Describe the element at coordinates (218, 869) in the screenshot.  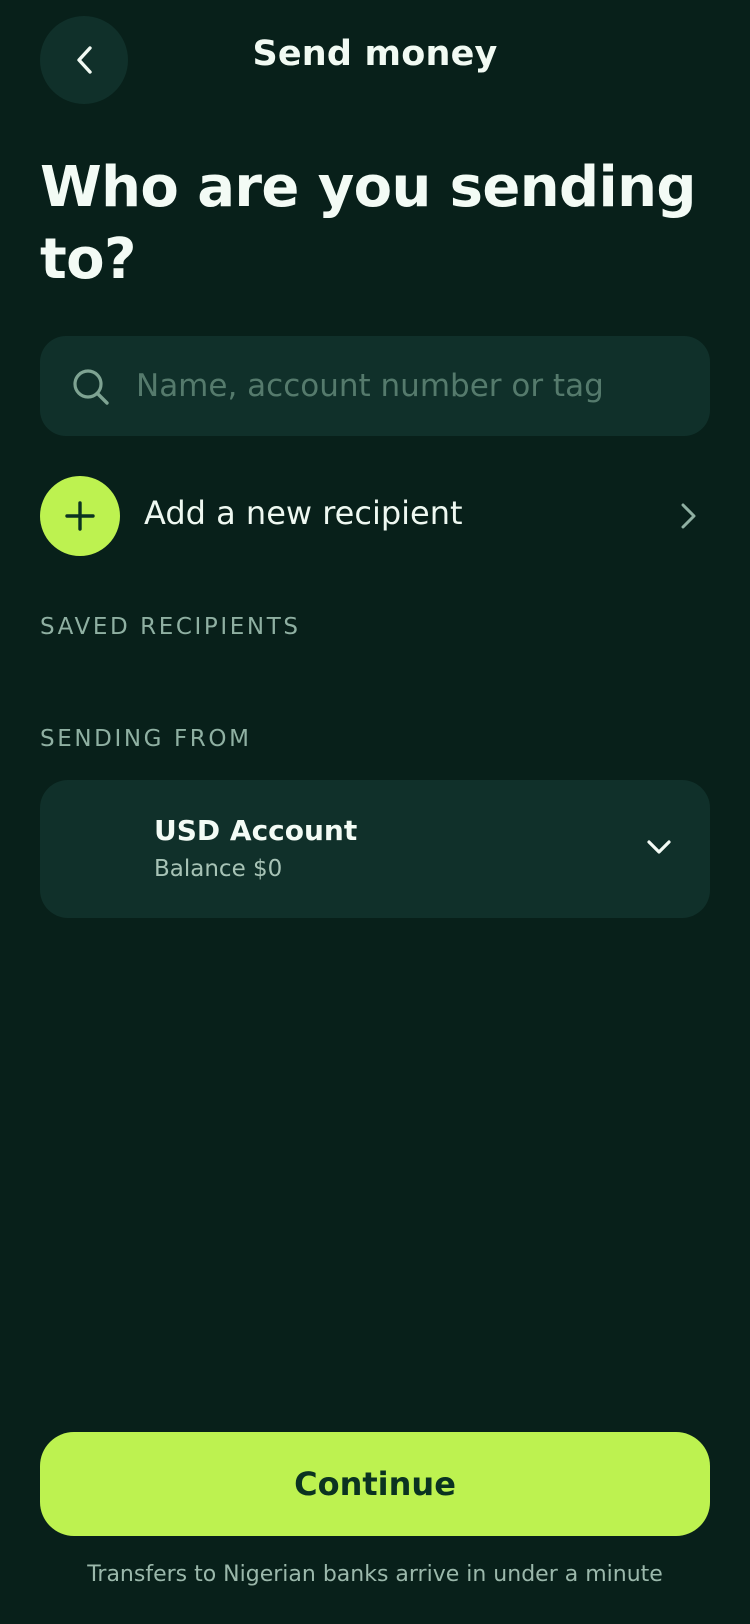
I see `account-balance: Balance $0` at that location.